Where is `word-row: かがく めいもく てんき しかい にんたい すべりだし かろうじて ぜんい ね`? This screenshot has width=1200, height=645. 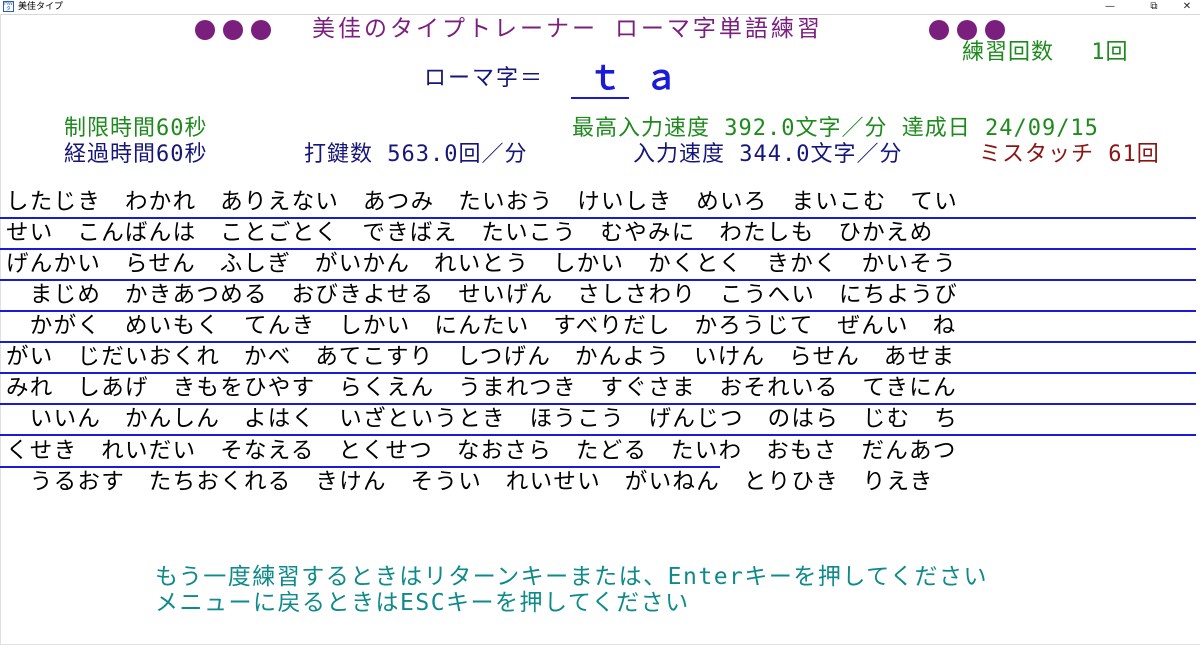 word-row: かがく めいもく てんき しかい にんたい すべりだし かろうじて ぜんい ね is located at coordinates (481, 326).